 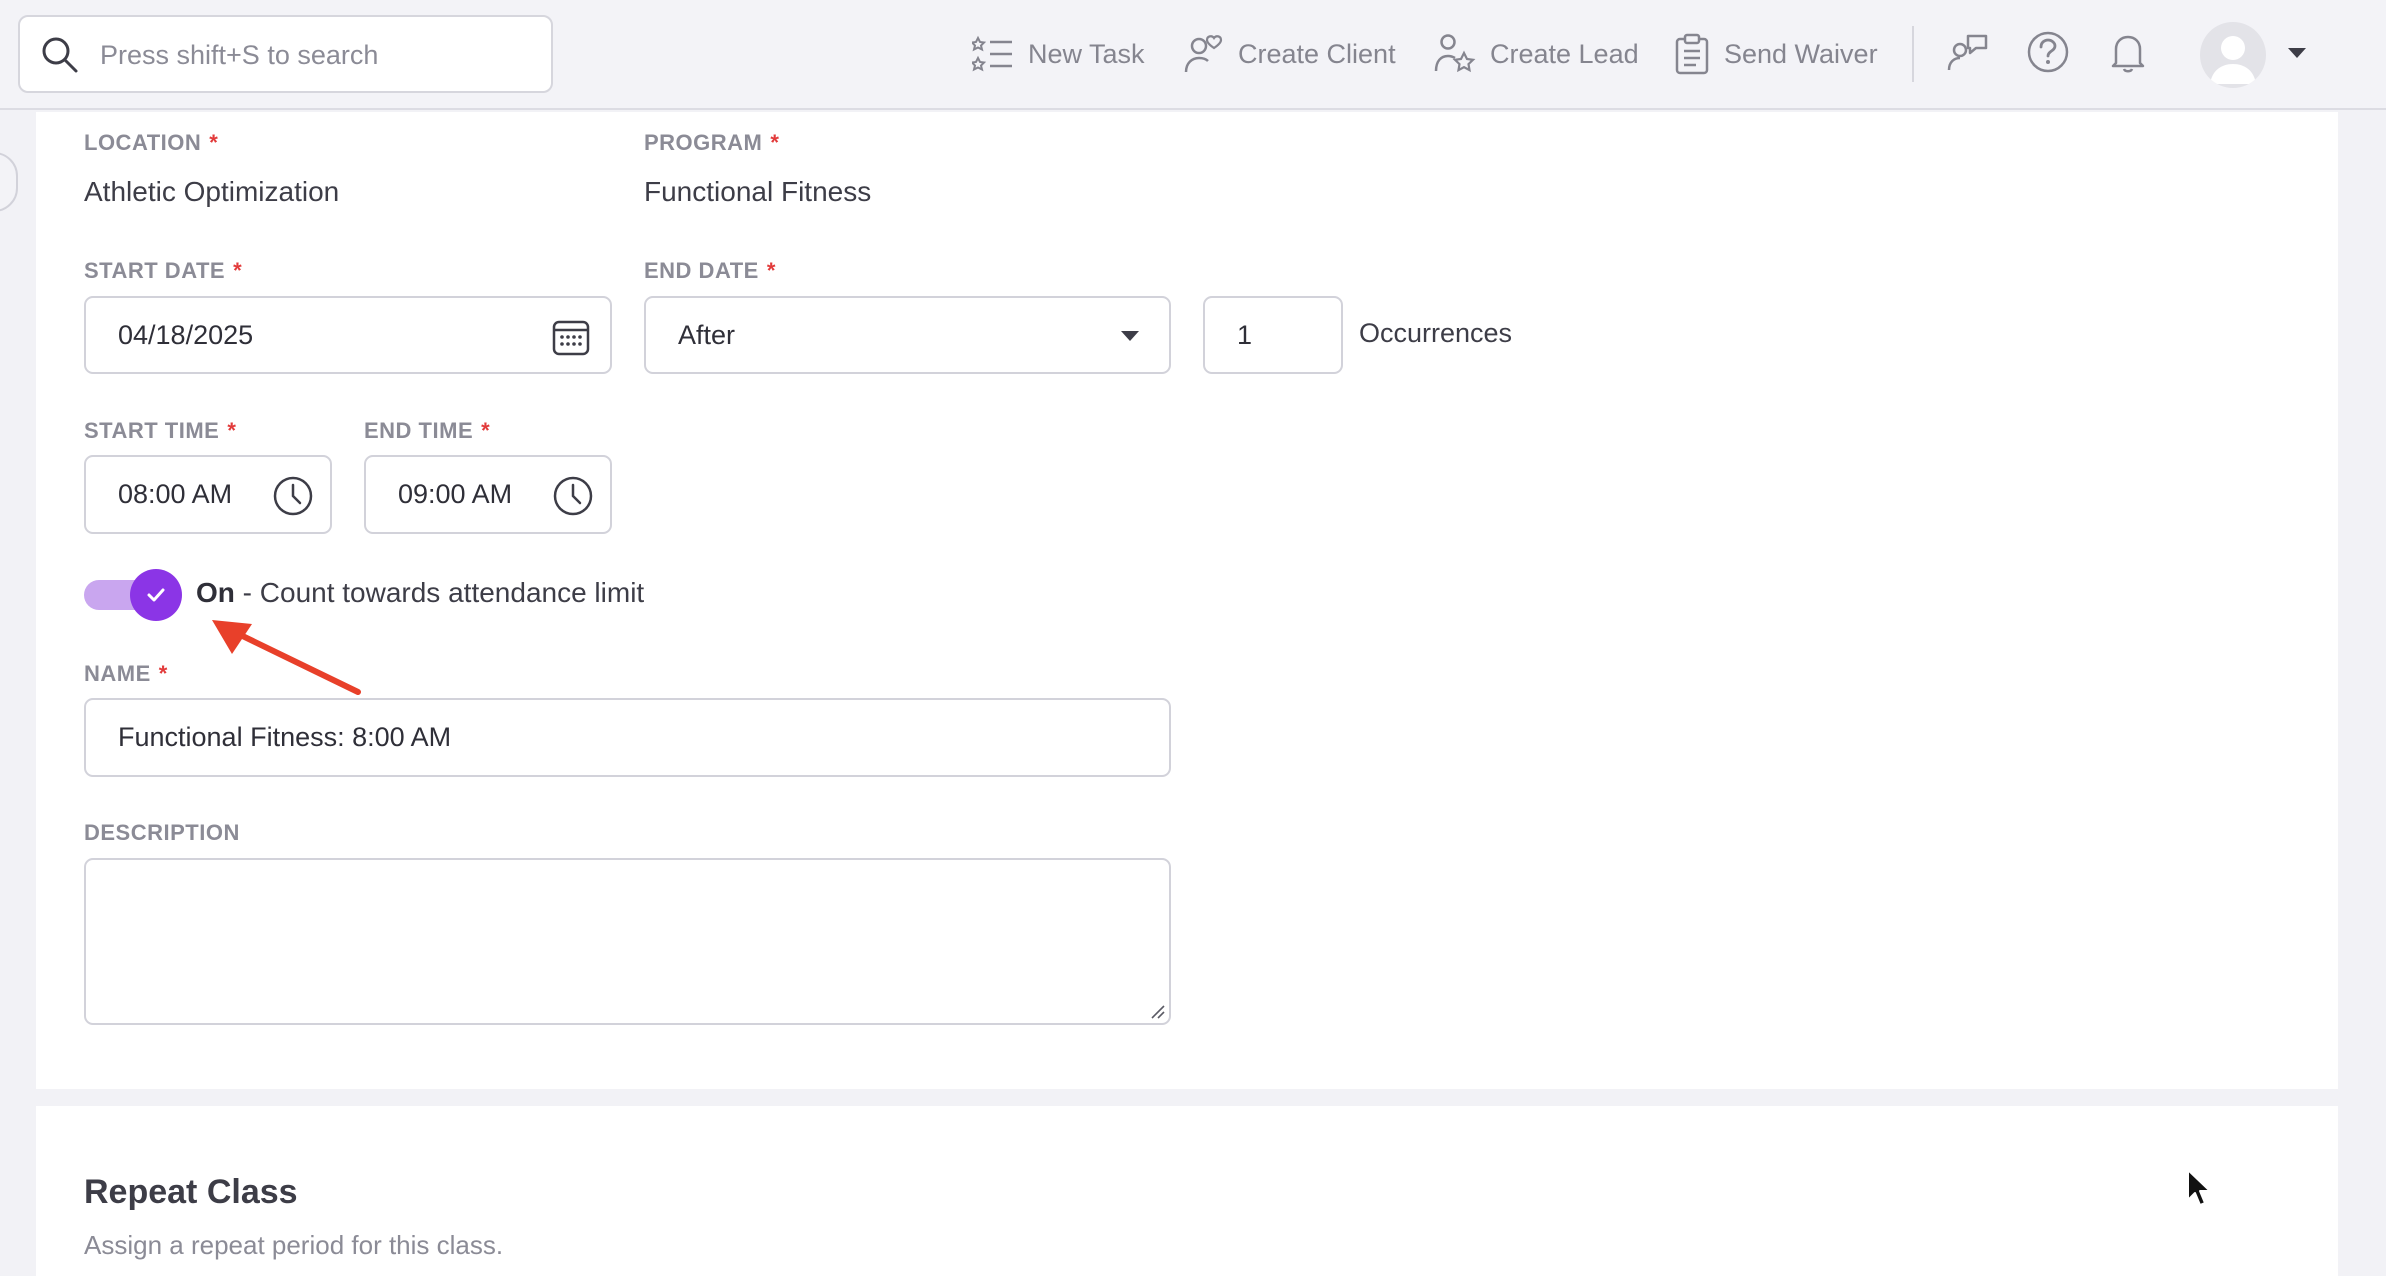 I want to click on send-waiver-button: Send Waiver, so click(x=1776, y=54).